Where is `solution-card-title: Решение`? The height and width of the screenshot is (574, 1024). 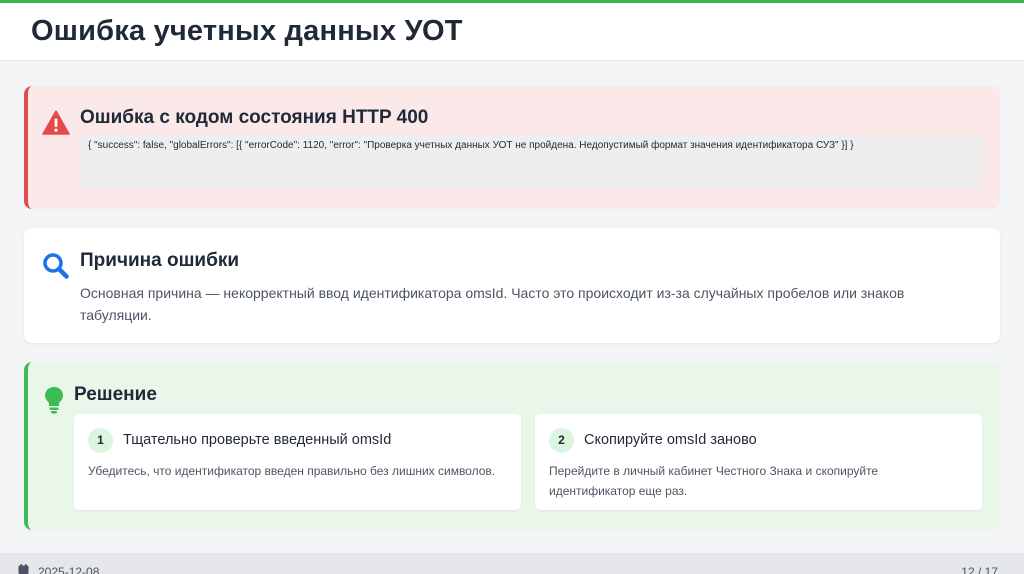
solution-card-title: Решение is located at coordinates (115, 394).